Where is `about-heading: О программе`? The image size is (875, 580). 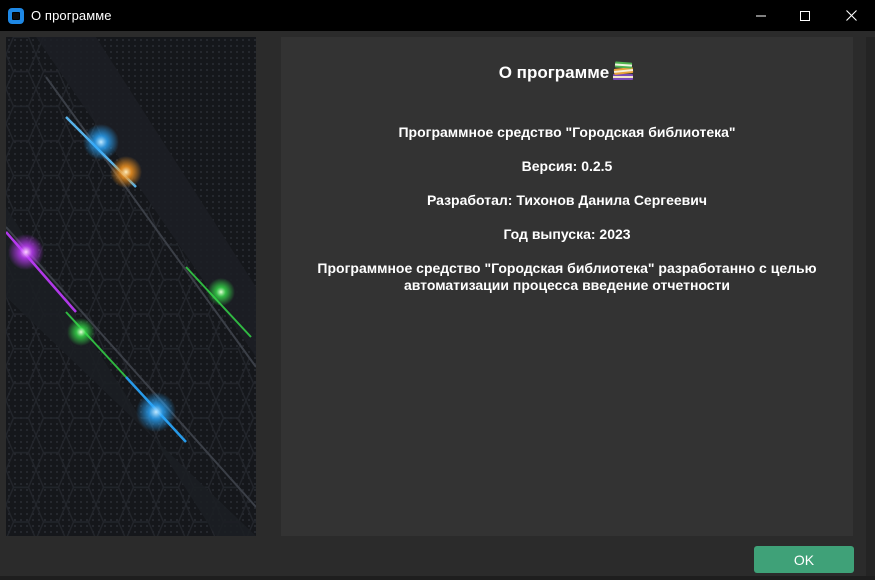
about-heading: О программе is located at coordinates (567, 72).